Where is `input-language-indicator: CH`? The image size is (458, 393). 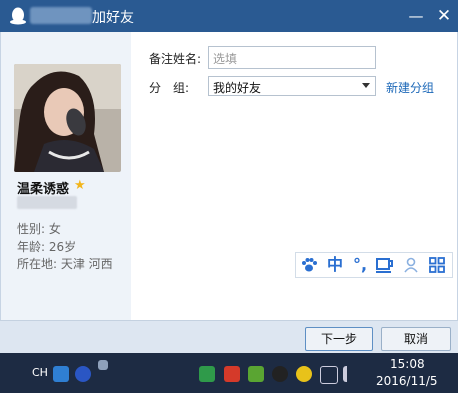
input-language-indicator: CH is located at coordinates (40, 372).